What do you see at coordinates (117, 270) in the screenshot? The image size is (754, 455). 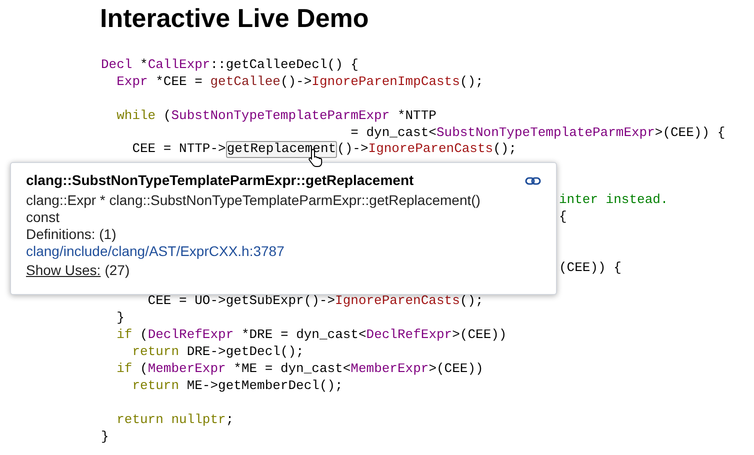 I see `uses-count: (27)` at bounding box center [117, 270].